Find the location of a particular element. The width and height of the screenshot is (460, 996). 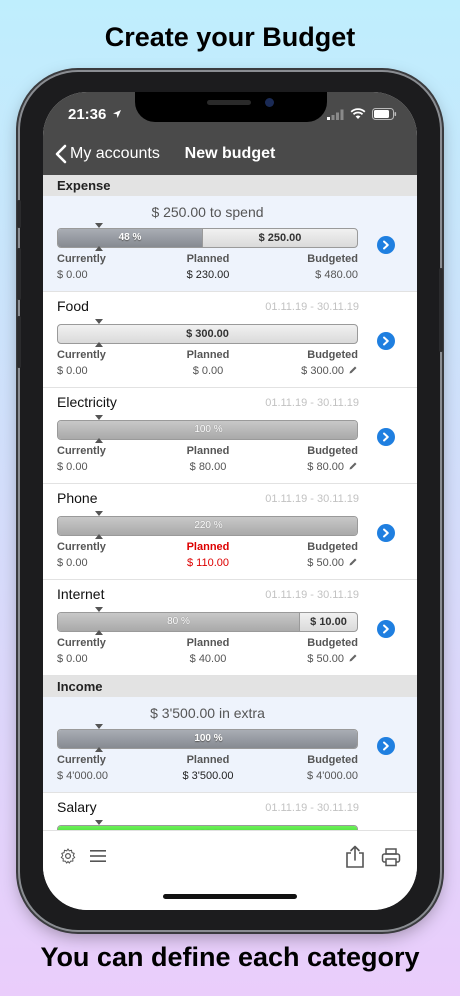

planned-value: $ 40.00 is located at coordinates (208, 659).